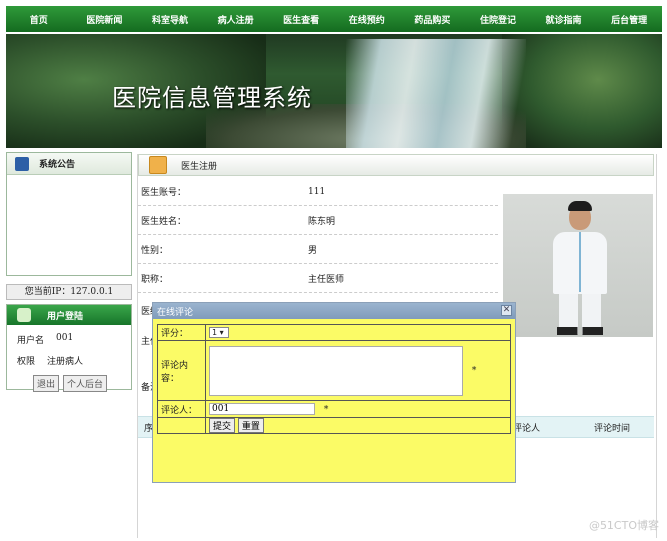 Image resolution: width=667 pixels, height=541 pixels. I want to click on dialog-titlebar: 在线评论 ✕, so click(334, 311).